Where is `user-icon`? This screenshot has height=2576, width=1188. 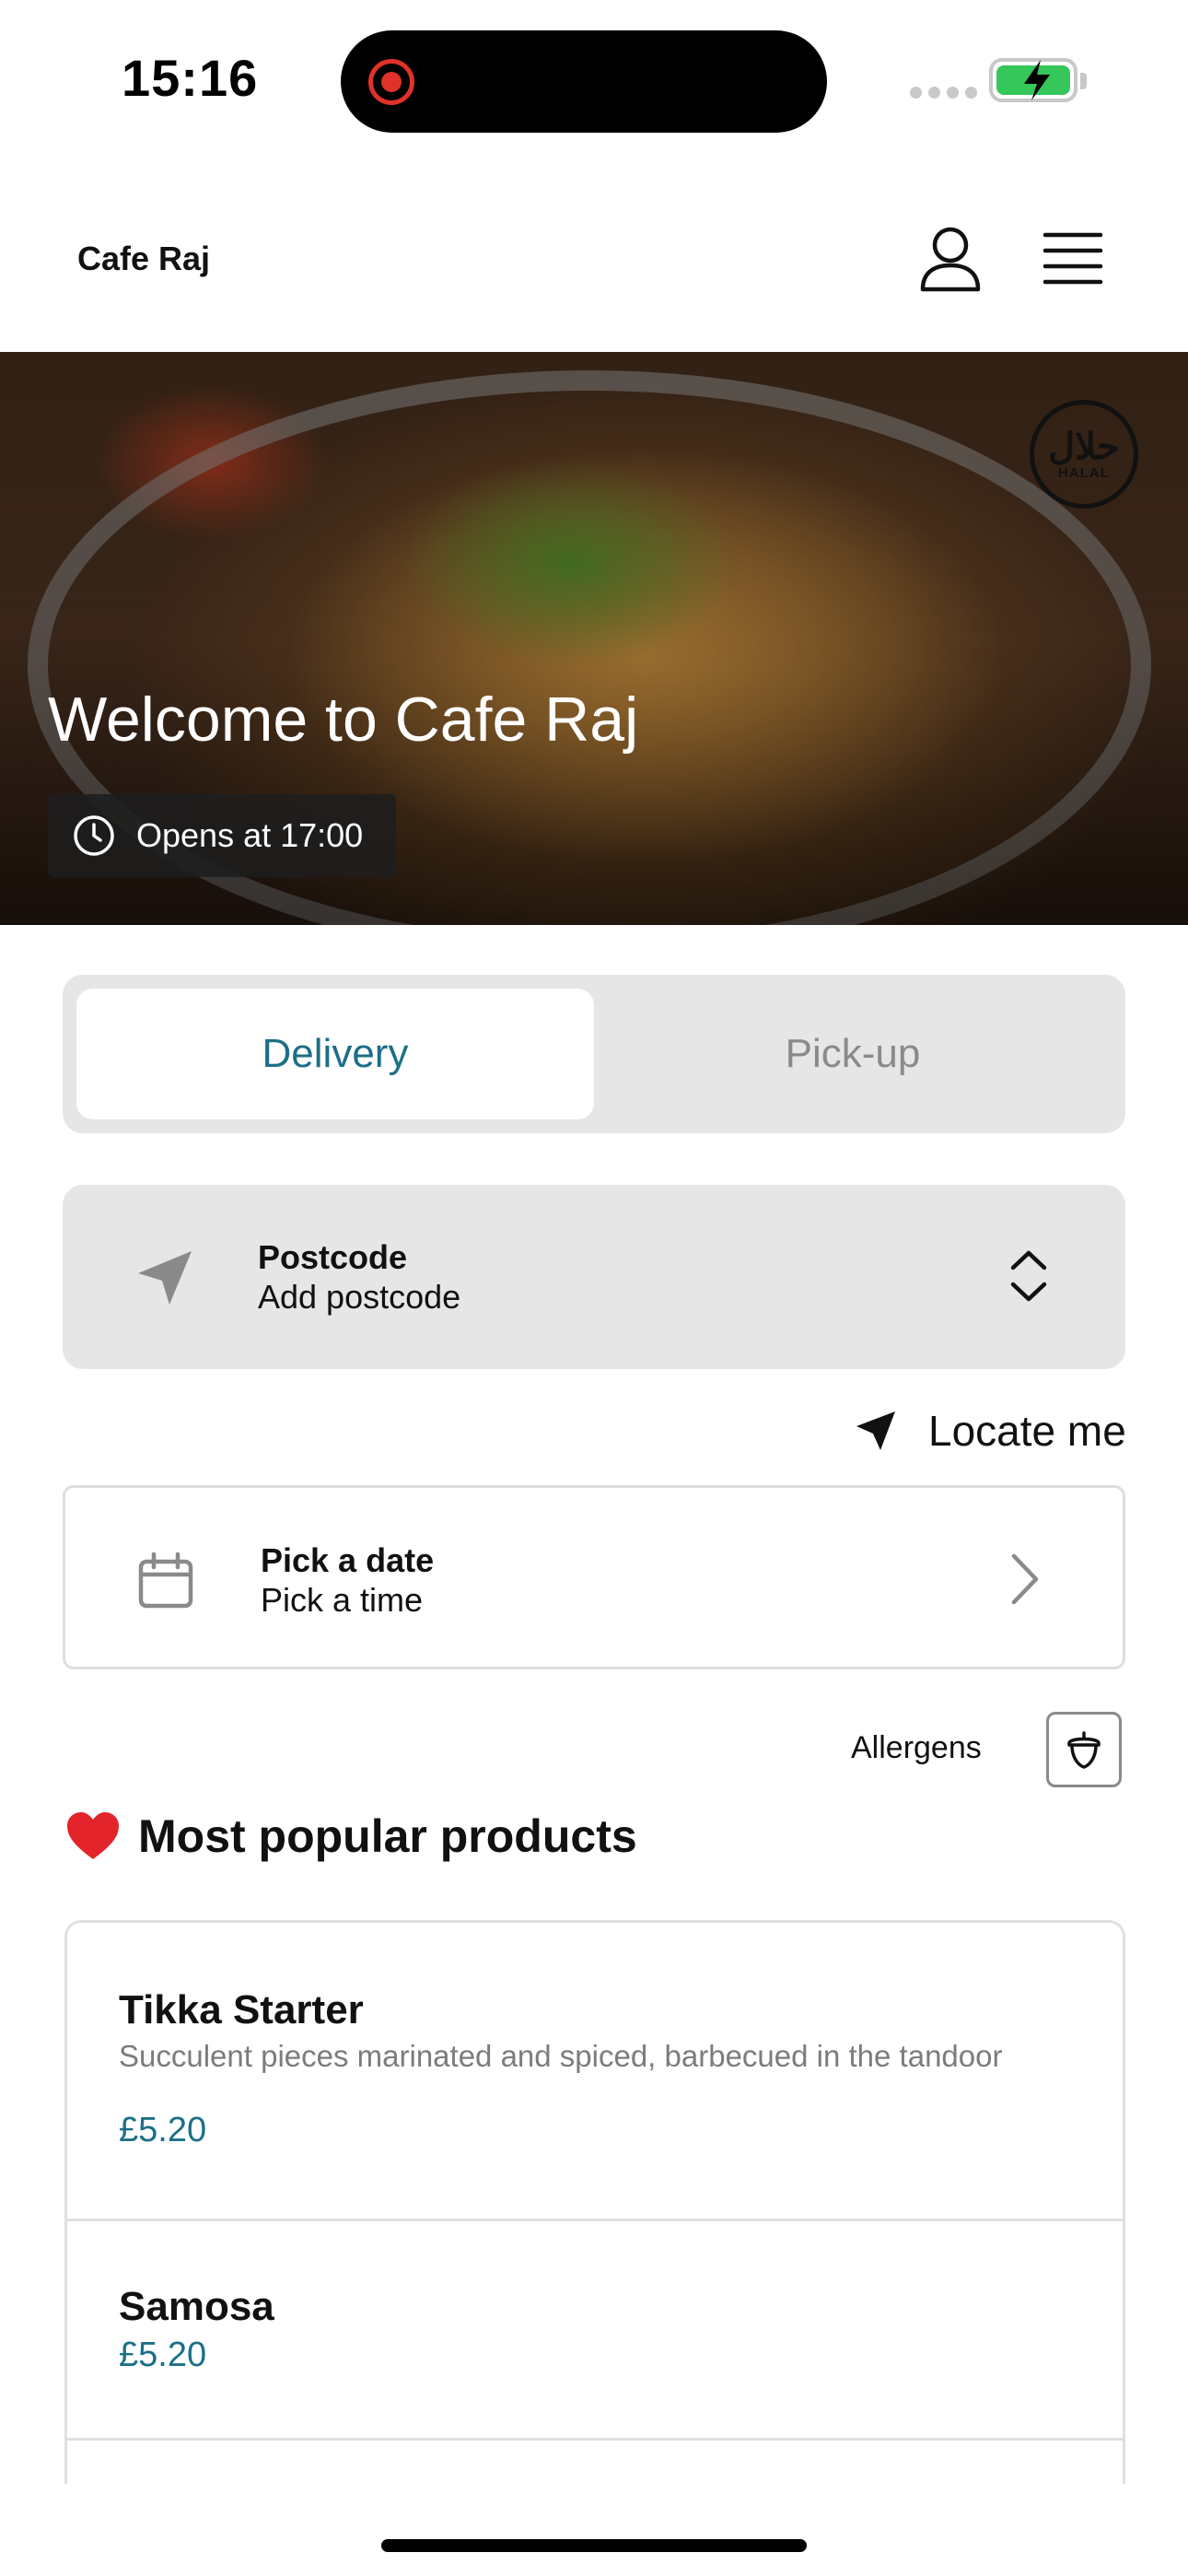 user-icon is located at coordinates (951, 259).